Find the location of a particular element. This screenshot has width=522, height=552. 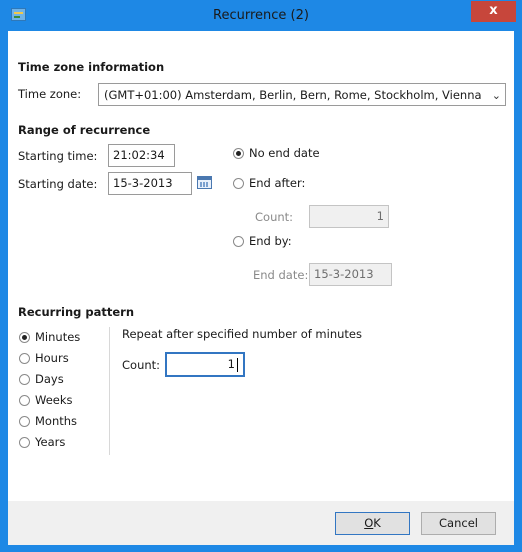

pattern-header: Recurring pattern is located at coordinates (76, 312).